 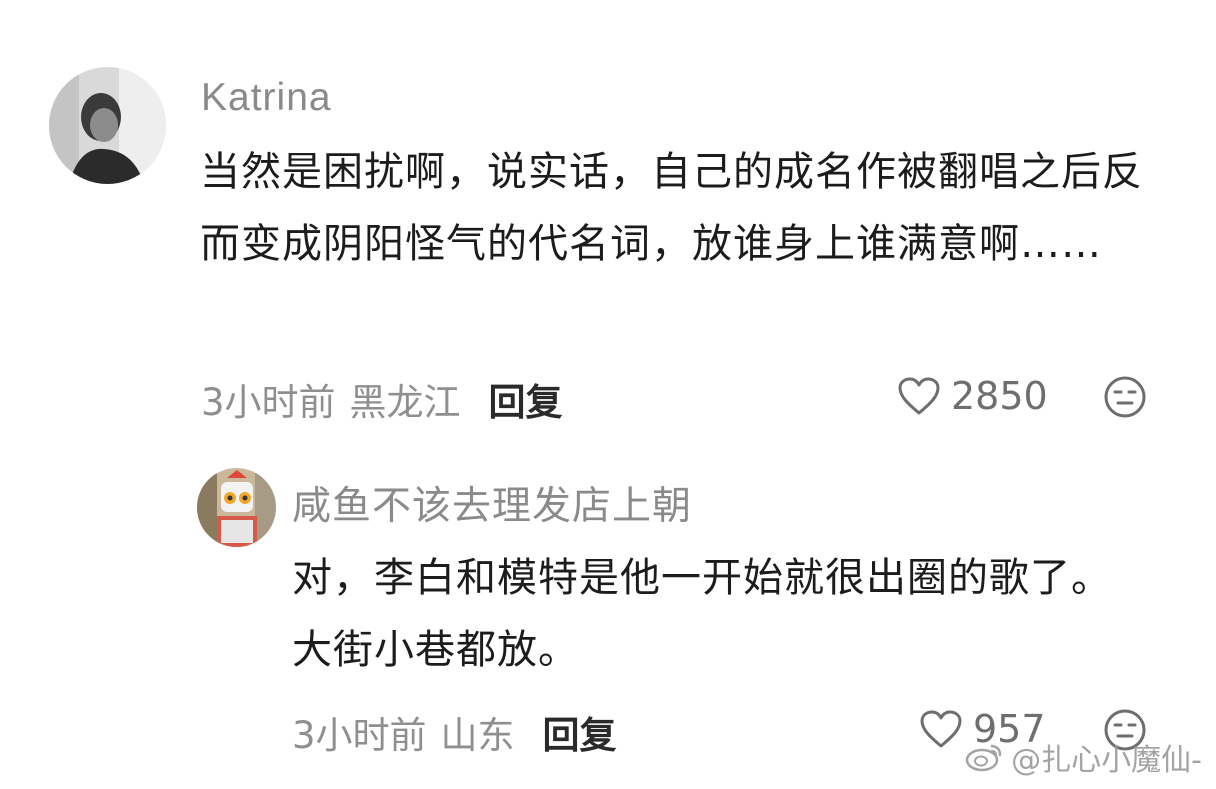 I want to click on comment-meta: 3小时前 山东 回复, so click(x=454, y=732).